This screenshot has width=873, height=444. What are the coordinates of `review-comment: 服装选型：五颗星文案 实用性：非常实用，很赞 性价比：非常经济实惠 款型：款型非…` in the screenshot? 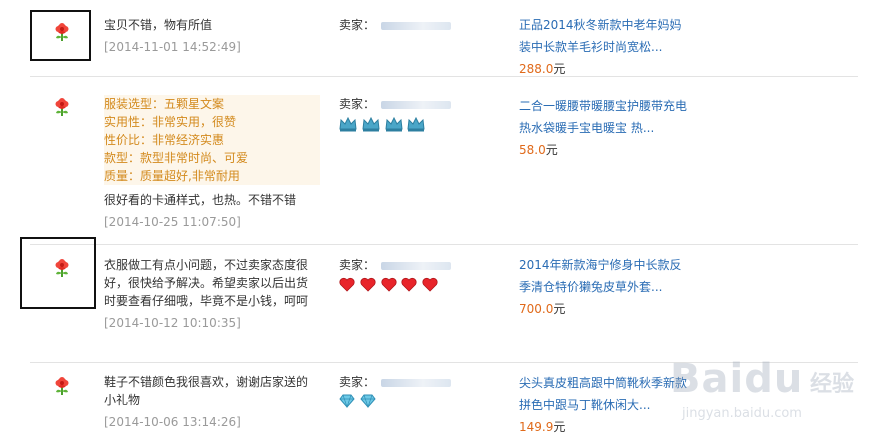 It's located at (212, 163).